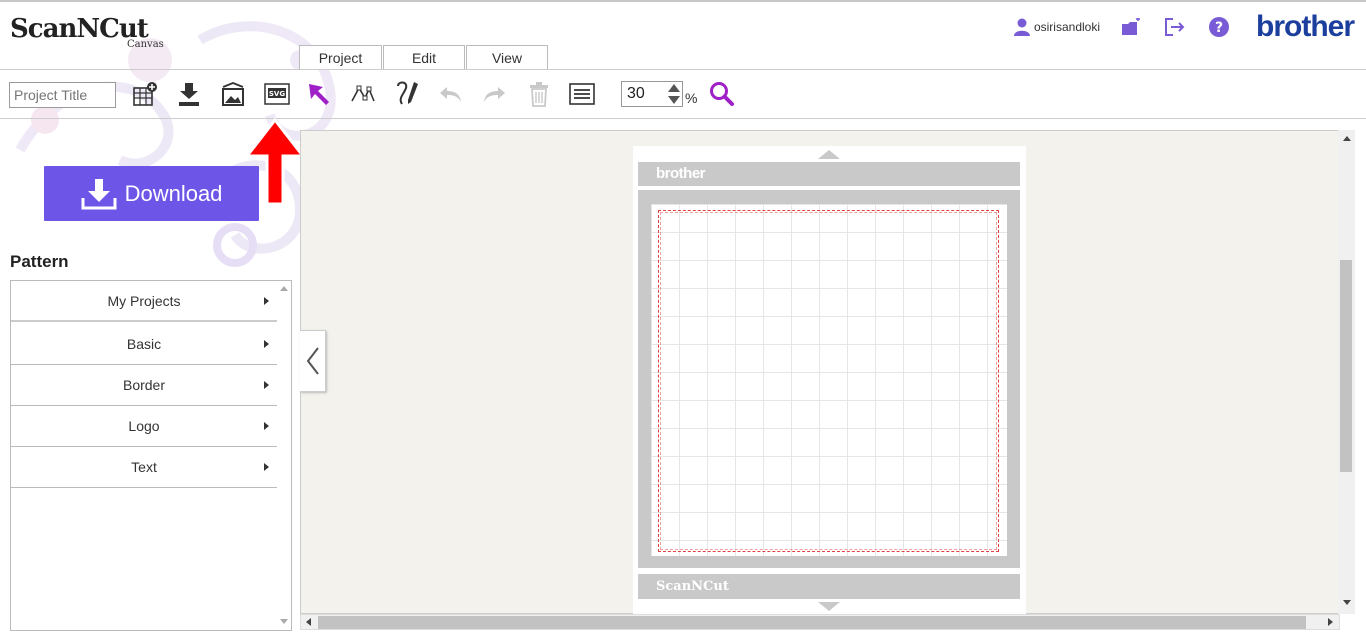 This screenshot has height=641, width=1366. Describe the element at coordinates (1330, 622) in the screenshot. I see `scroll-right-icon` at that location.